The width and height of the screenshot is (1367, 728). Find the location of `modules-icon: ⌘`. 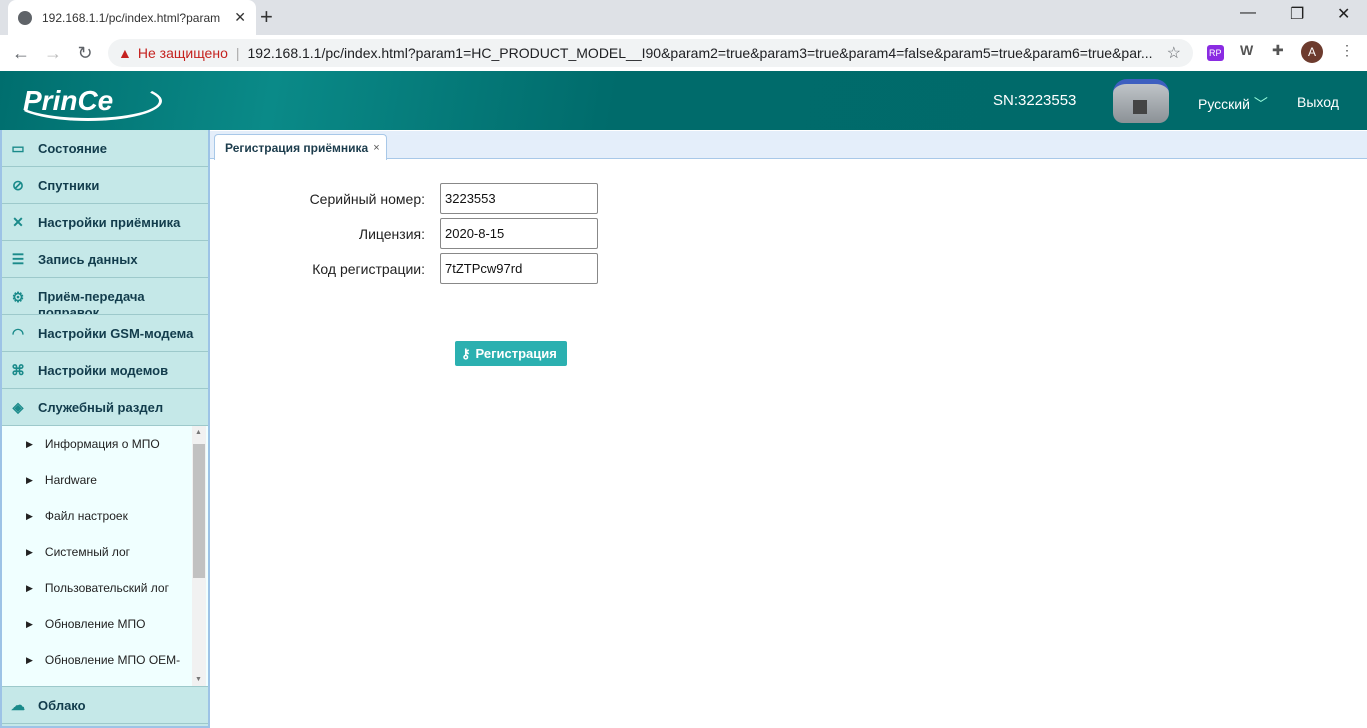

modules-icon: ⌘ is located at coordinates (18, 369).